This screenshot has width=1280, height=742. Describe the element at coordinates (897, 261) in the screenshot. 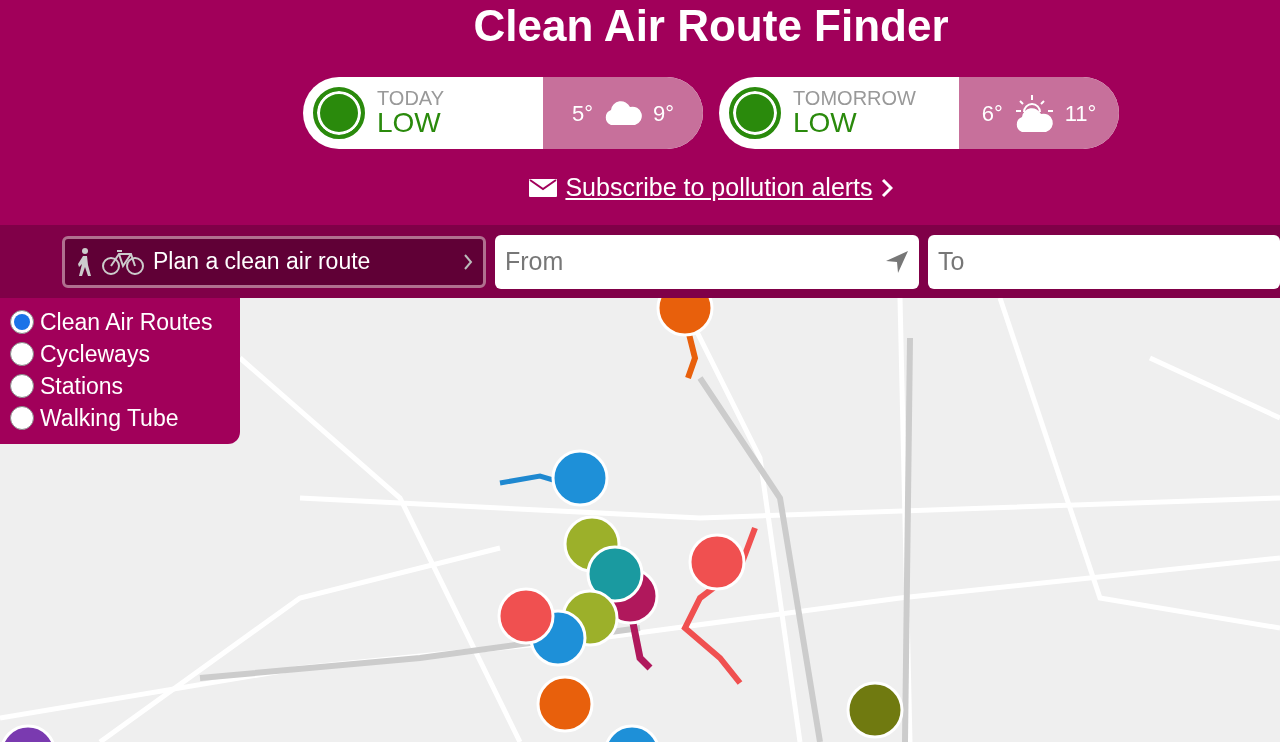

I see `location-arrow-icon` at that location.